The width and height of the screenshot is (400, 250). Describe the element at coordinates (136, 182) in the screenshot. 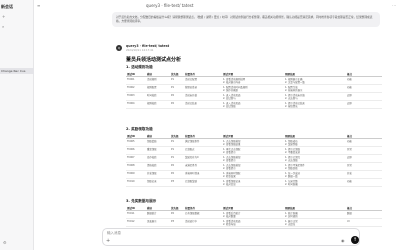

I see `table-cell: TC010` at that location.